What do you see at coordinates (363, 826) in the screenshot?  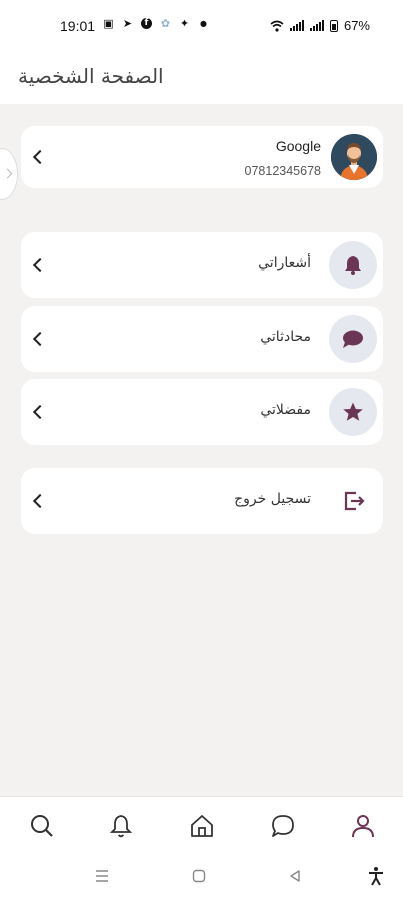 I see `profile-icon` at bounding box center [363, 826].